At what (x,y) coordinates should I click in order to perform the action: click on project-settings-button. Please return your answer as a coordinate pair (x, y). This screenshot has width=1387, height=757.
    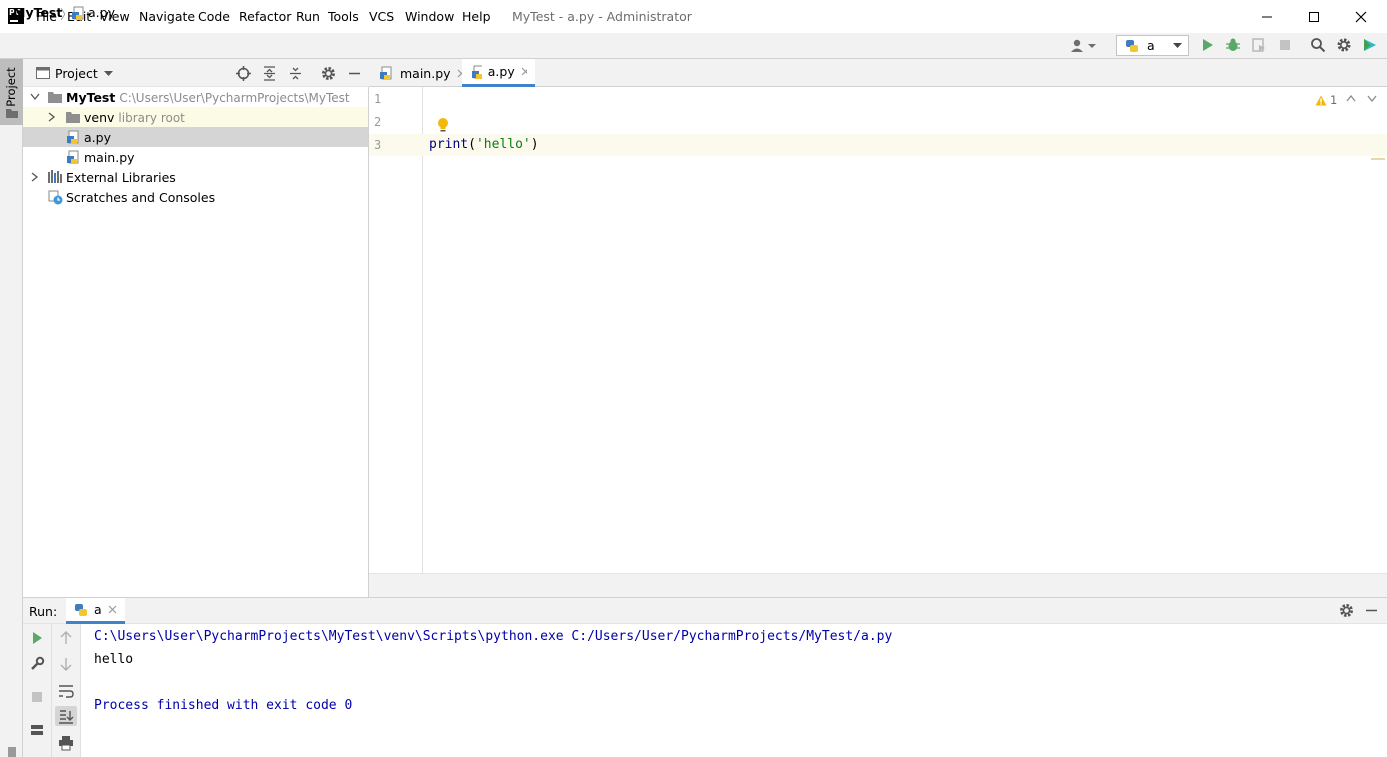
    Looking at the image, I should click on (328, 73).